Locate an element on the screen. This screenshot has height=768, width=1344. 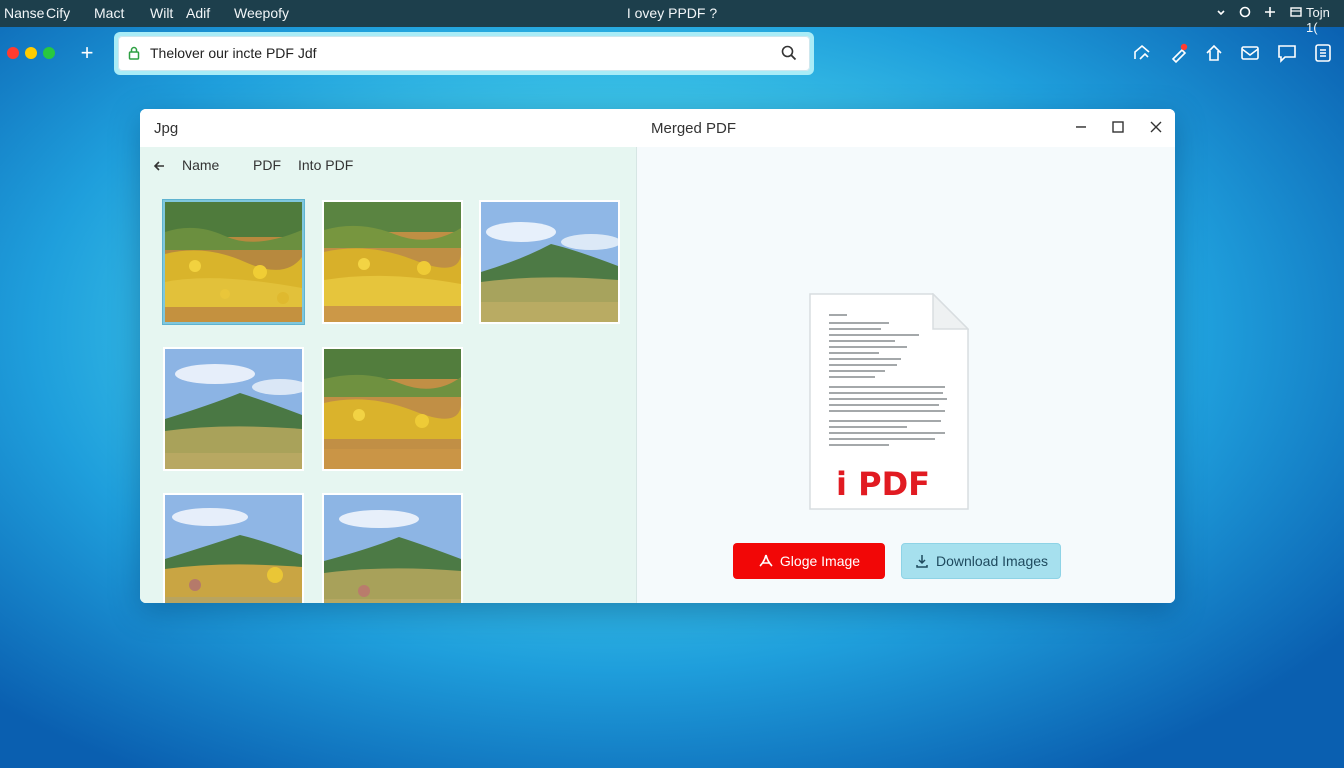
minimize-window-dot is located at coordinates (31, 53).